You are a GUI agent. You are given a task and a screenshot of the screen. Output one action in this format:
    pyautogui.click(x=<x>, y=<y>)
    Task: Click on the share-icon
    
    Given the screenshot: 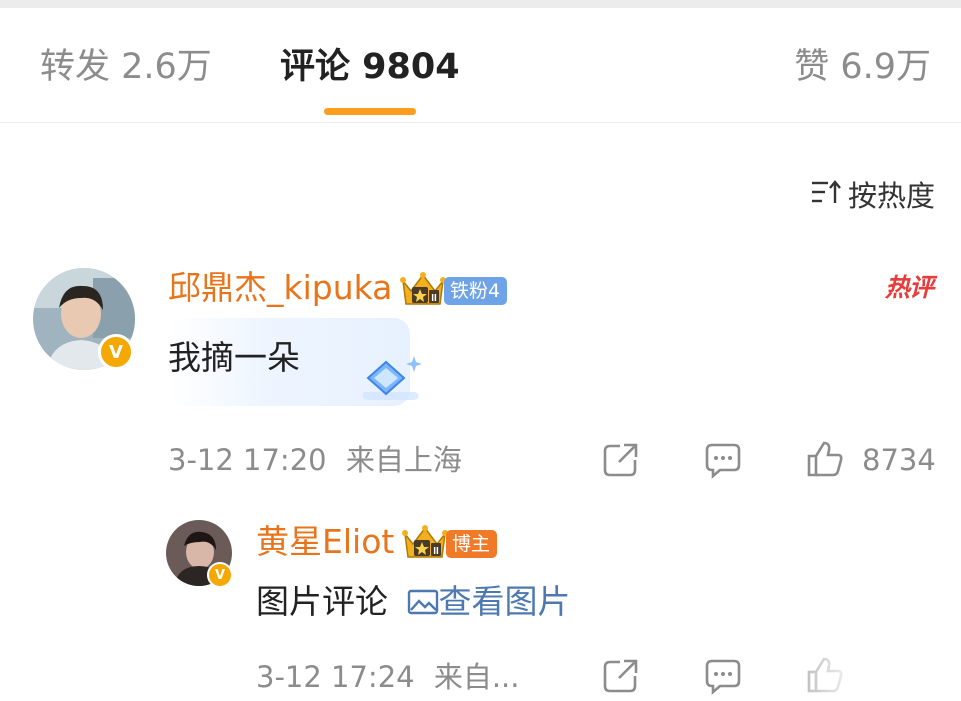 What is the action you would take?
    pyautogui.click(x=621, y=460)
    